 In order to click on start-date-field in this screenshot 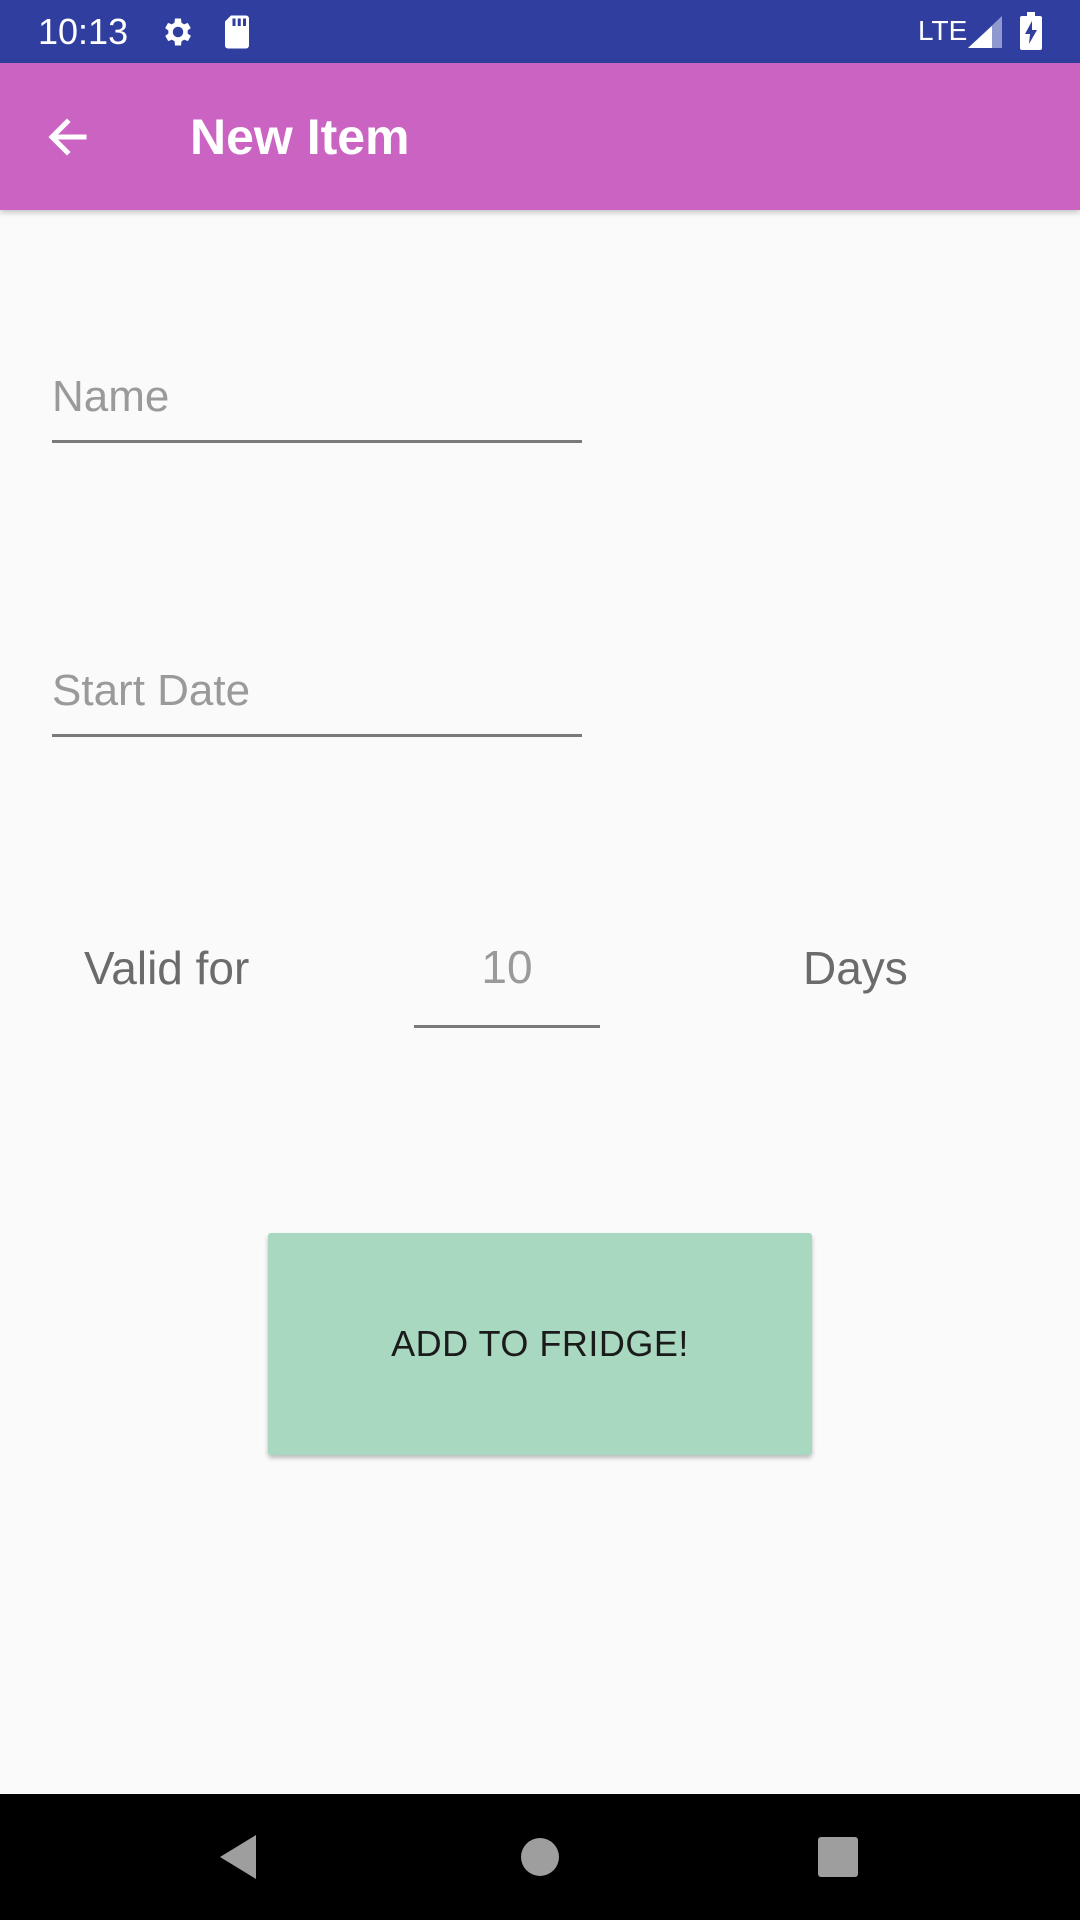, I will do `click(317, 695)`.